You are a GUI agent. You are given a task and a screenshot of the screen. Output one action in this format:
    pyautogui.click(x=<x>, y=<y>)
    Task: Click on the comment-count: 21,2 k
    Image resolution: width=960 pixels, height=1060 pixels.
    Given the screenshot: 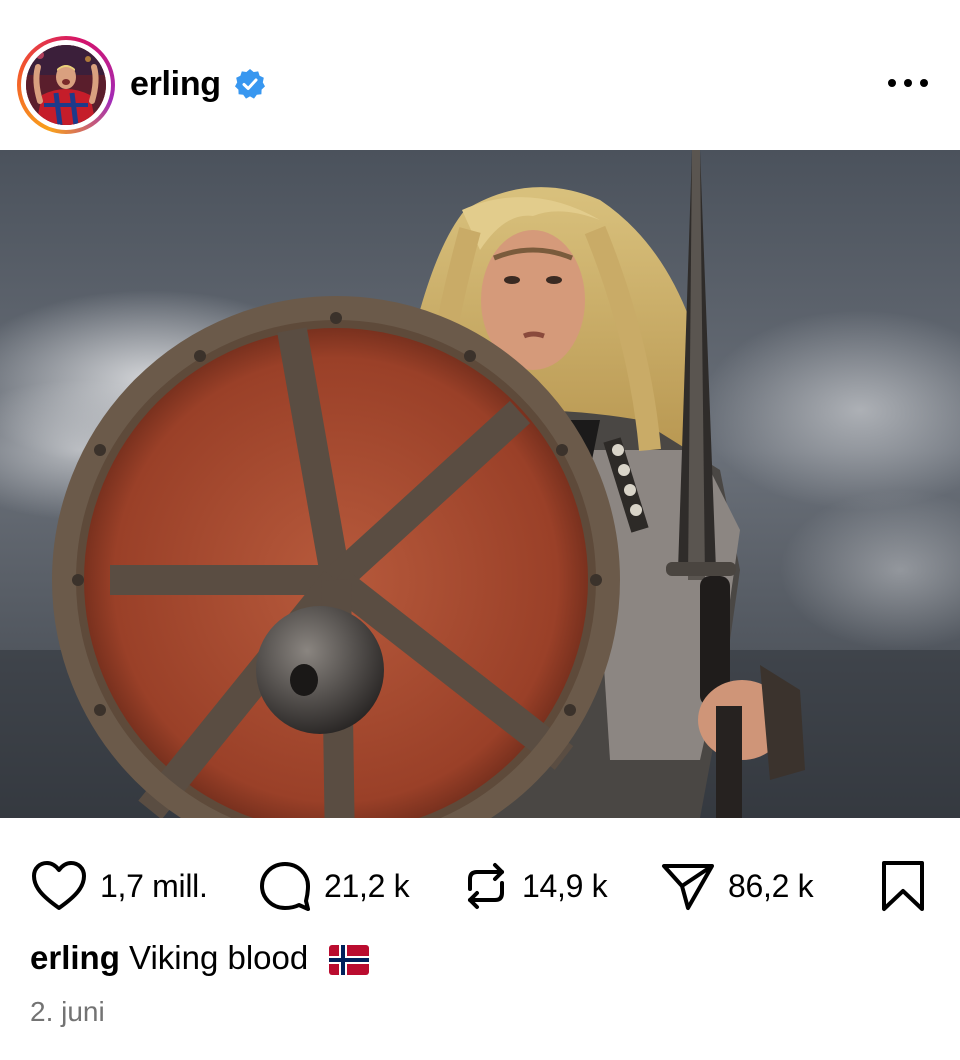 What is the action you would take?
    pyautogui.click(x=367, y=885)
    